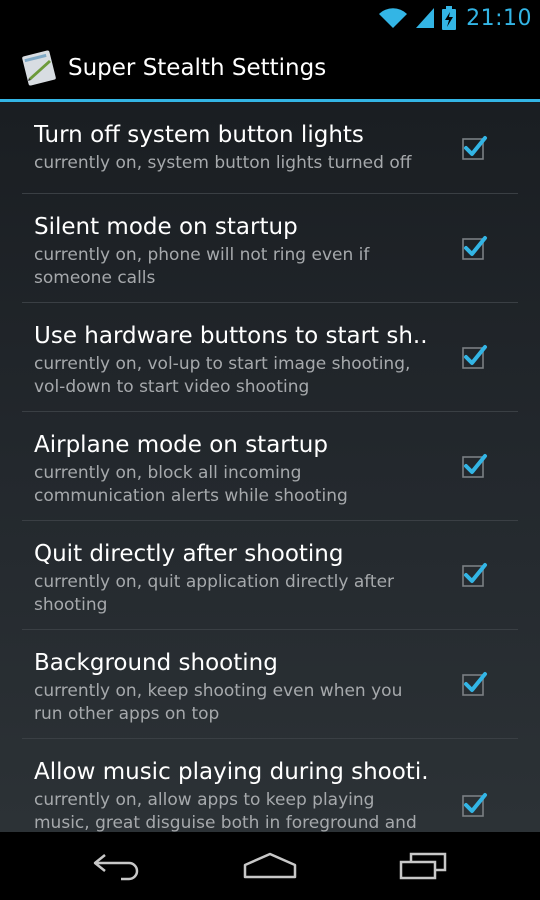 The image size is (540, 900). What do you see at coordinates (231, 772) in the screenshot?
I see `setting-title: Allow music playing during shooti..` at bounding box center [231, 772].